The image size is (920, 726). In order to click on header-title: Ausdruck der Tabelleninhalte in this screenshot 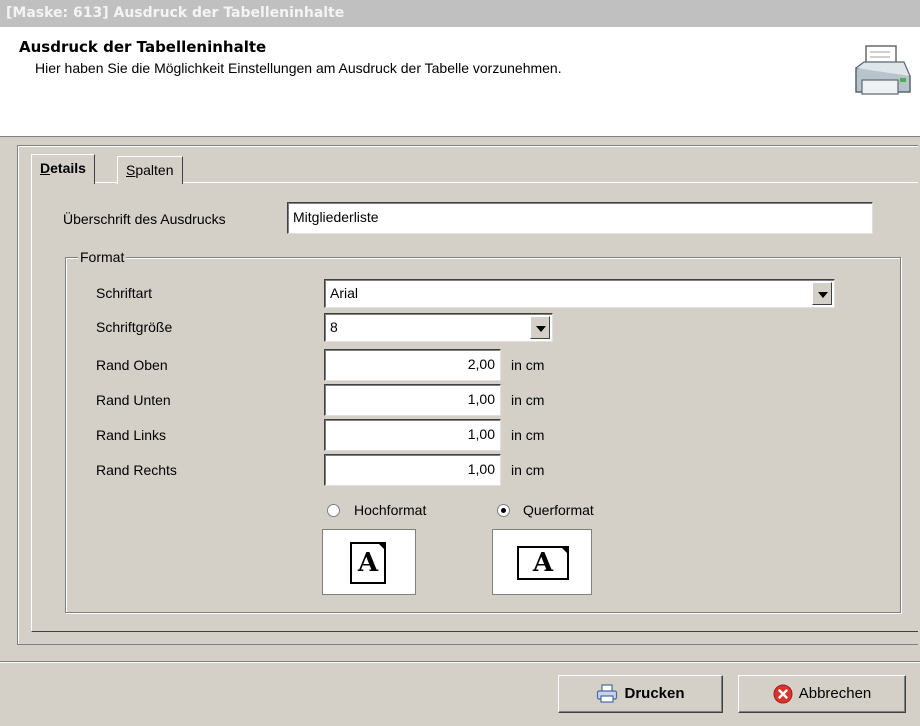, I will do `click(143, 47)`.